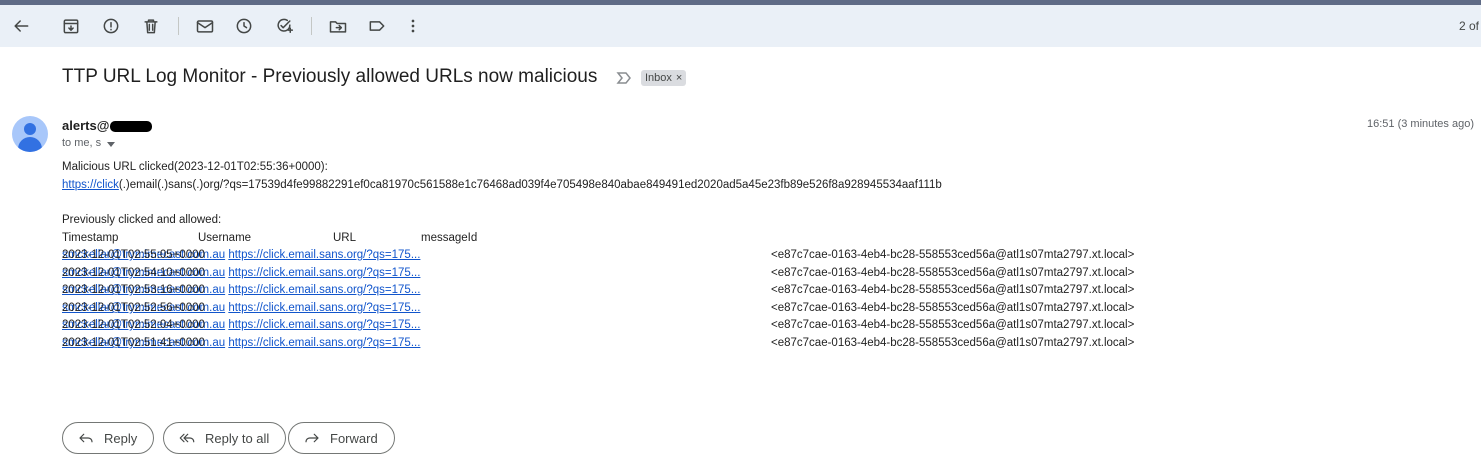 The image size is (1481, 459). Describe the element at coordinates (413, 26) in the screenshot. I see `more-options-icon` at that location.